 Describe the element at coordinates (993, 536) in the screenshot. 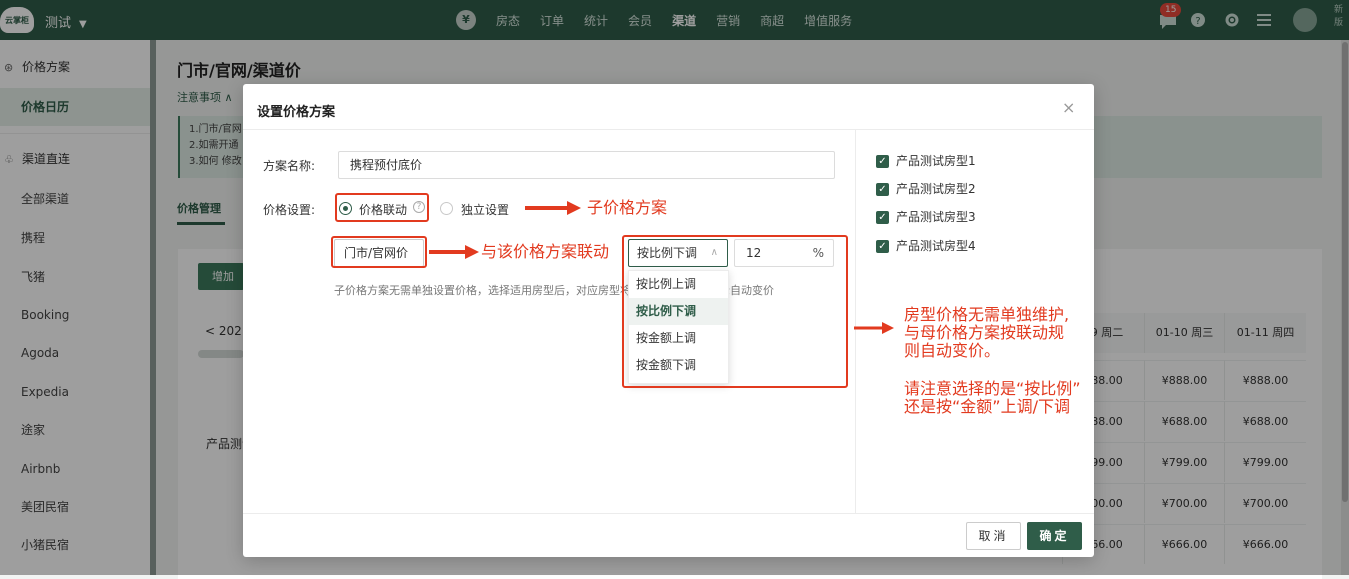

I see `cancel-button: 取消` at that location.